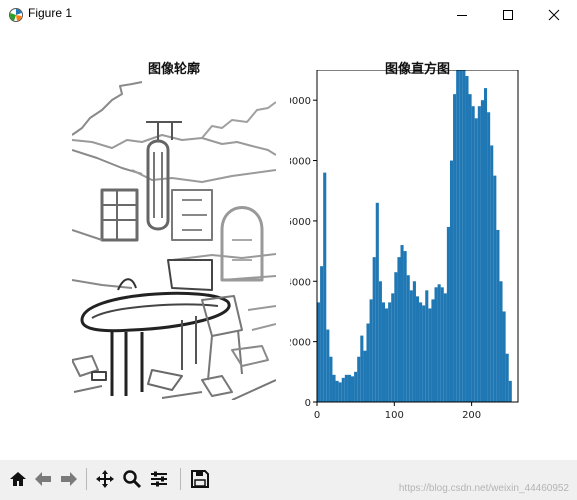 The height and width of the screenshot is (500, 577). I want to click on x-tick-label: 100, so click(394, 415).